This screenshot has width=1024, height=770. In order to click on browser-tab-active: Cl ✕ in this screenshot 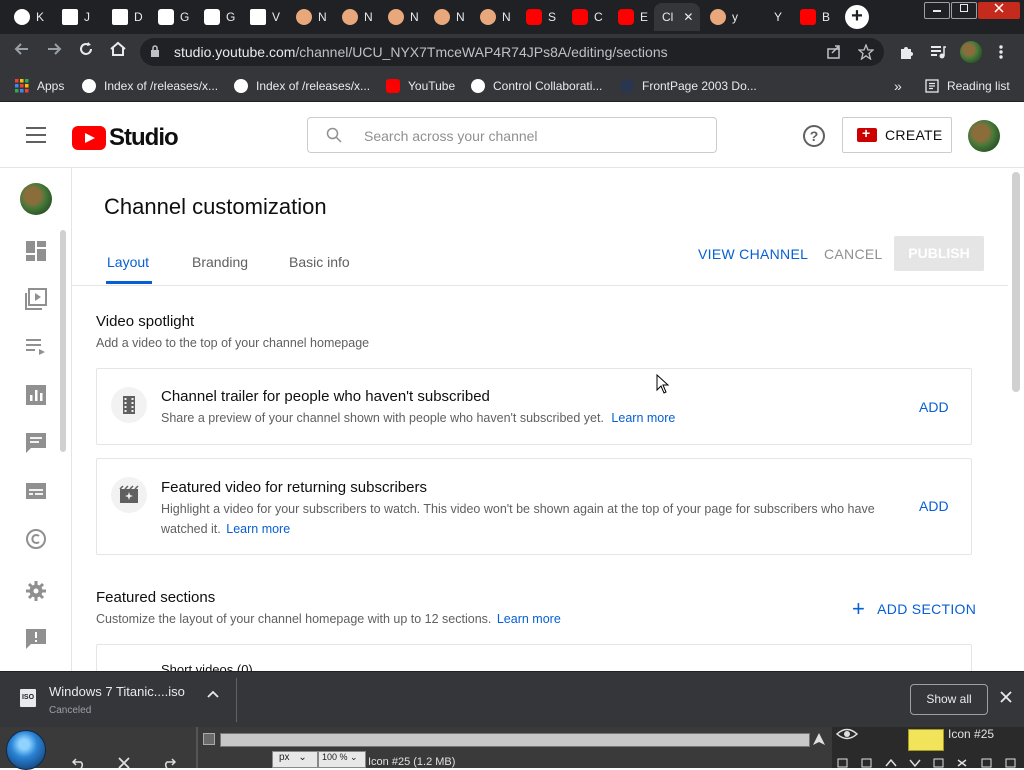, I will do `click(677, 17)`.